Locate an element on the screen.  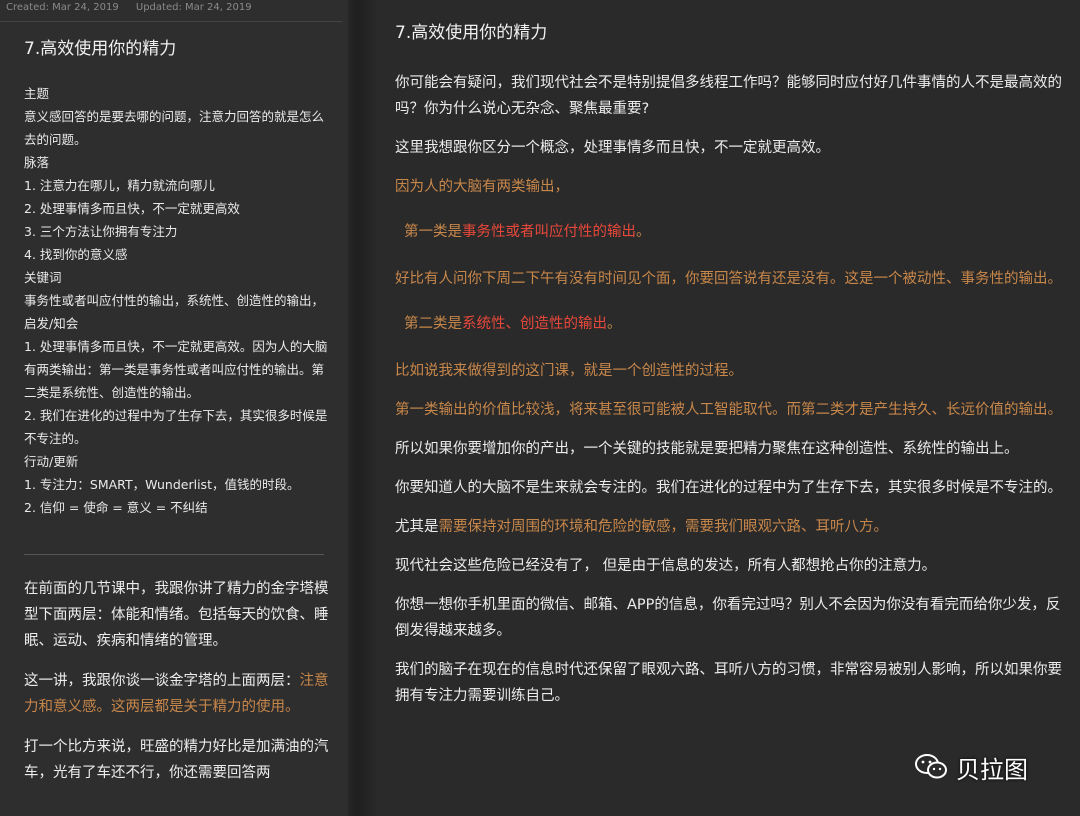
outline-line: 脉落 is located at coordinates (37, 162).